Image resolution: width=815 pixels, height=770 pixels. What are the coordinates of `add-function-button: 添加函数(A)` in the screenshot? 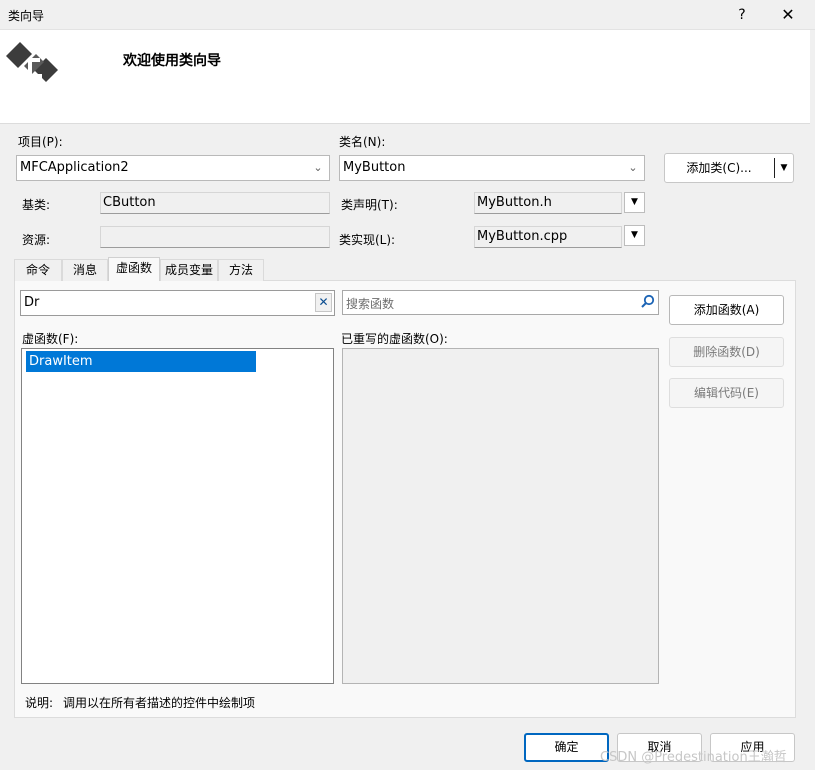 It's located at (726, 310).